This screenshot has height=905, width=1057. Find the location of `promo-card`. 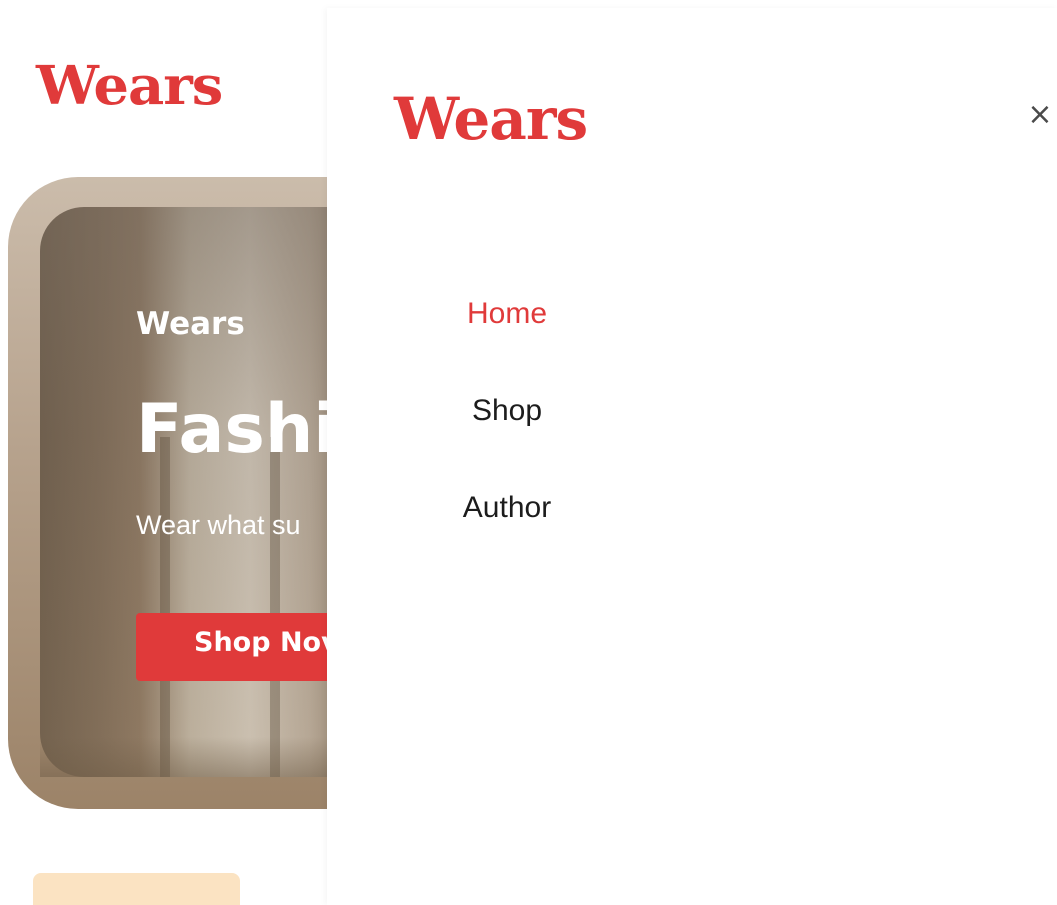

promo-card is located at coordinates (136, 889).